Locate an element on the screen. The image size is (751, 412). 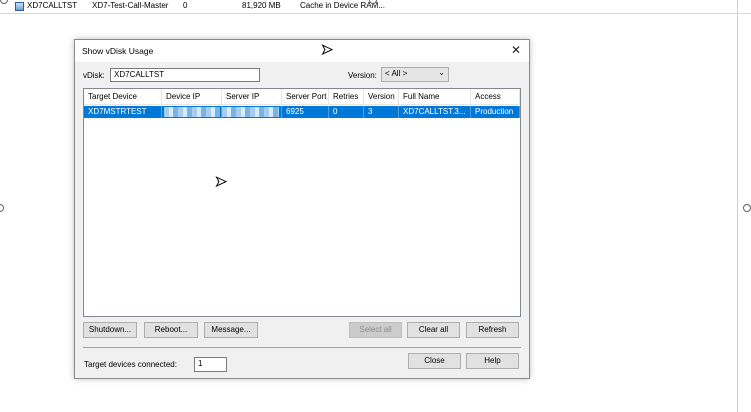
cell-server-port: 6925 is located at coordinates (305, 112).